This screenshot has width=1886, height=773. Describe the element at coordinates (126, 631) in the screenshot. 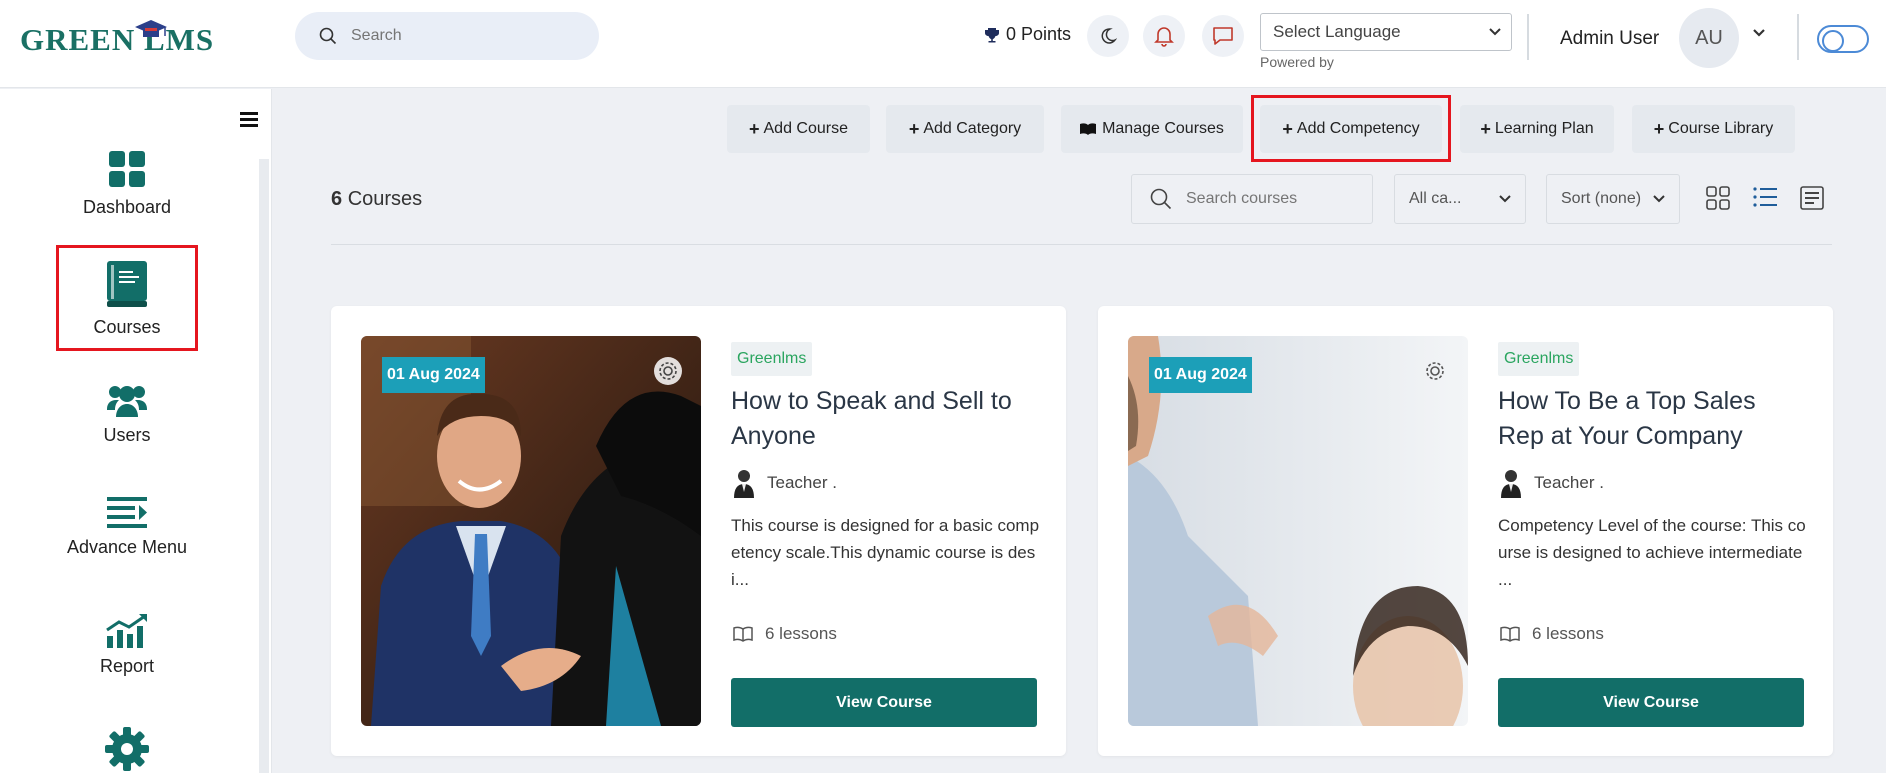

I see `chart-icon` at that location.